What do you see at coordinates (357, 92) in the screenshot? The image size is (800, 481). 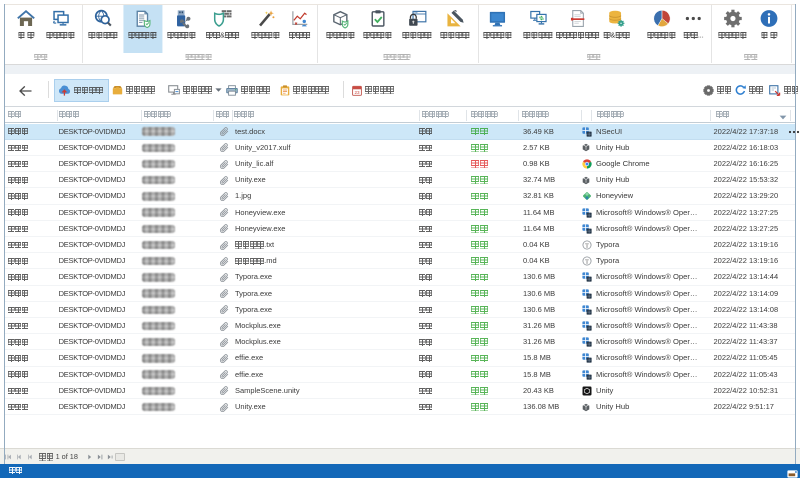 I see `svg-text: 23` at bounding box center [357, 92].